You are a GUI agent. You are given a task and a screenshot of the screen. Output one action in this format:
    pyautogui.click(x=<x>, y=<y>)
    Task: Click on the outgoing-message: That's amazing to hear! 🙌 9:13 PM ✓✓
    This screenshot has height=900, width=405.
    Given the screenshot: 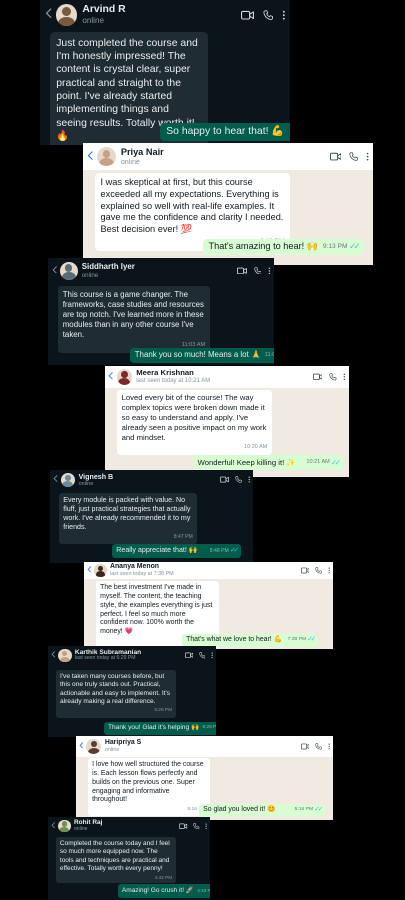 What is the action you would take?
    pyautogui.click(x=283, y=247)
    